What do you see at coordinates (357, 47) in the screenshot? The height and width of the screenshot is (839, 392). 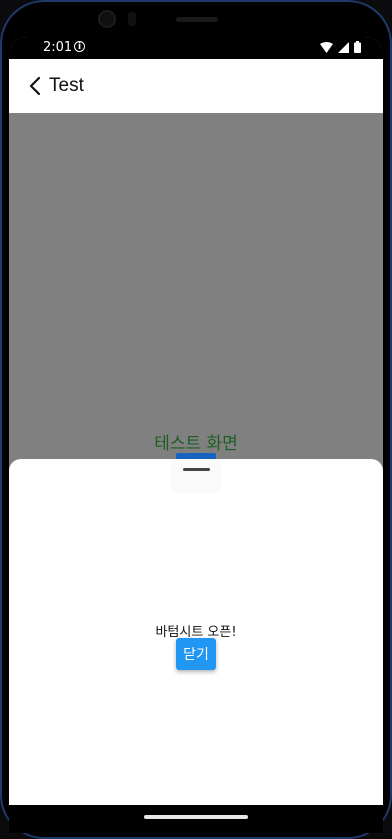 I see `battery-icon` at bounding box center [357, 47].